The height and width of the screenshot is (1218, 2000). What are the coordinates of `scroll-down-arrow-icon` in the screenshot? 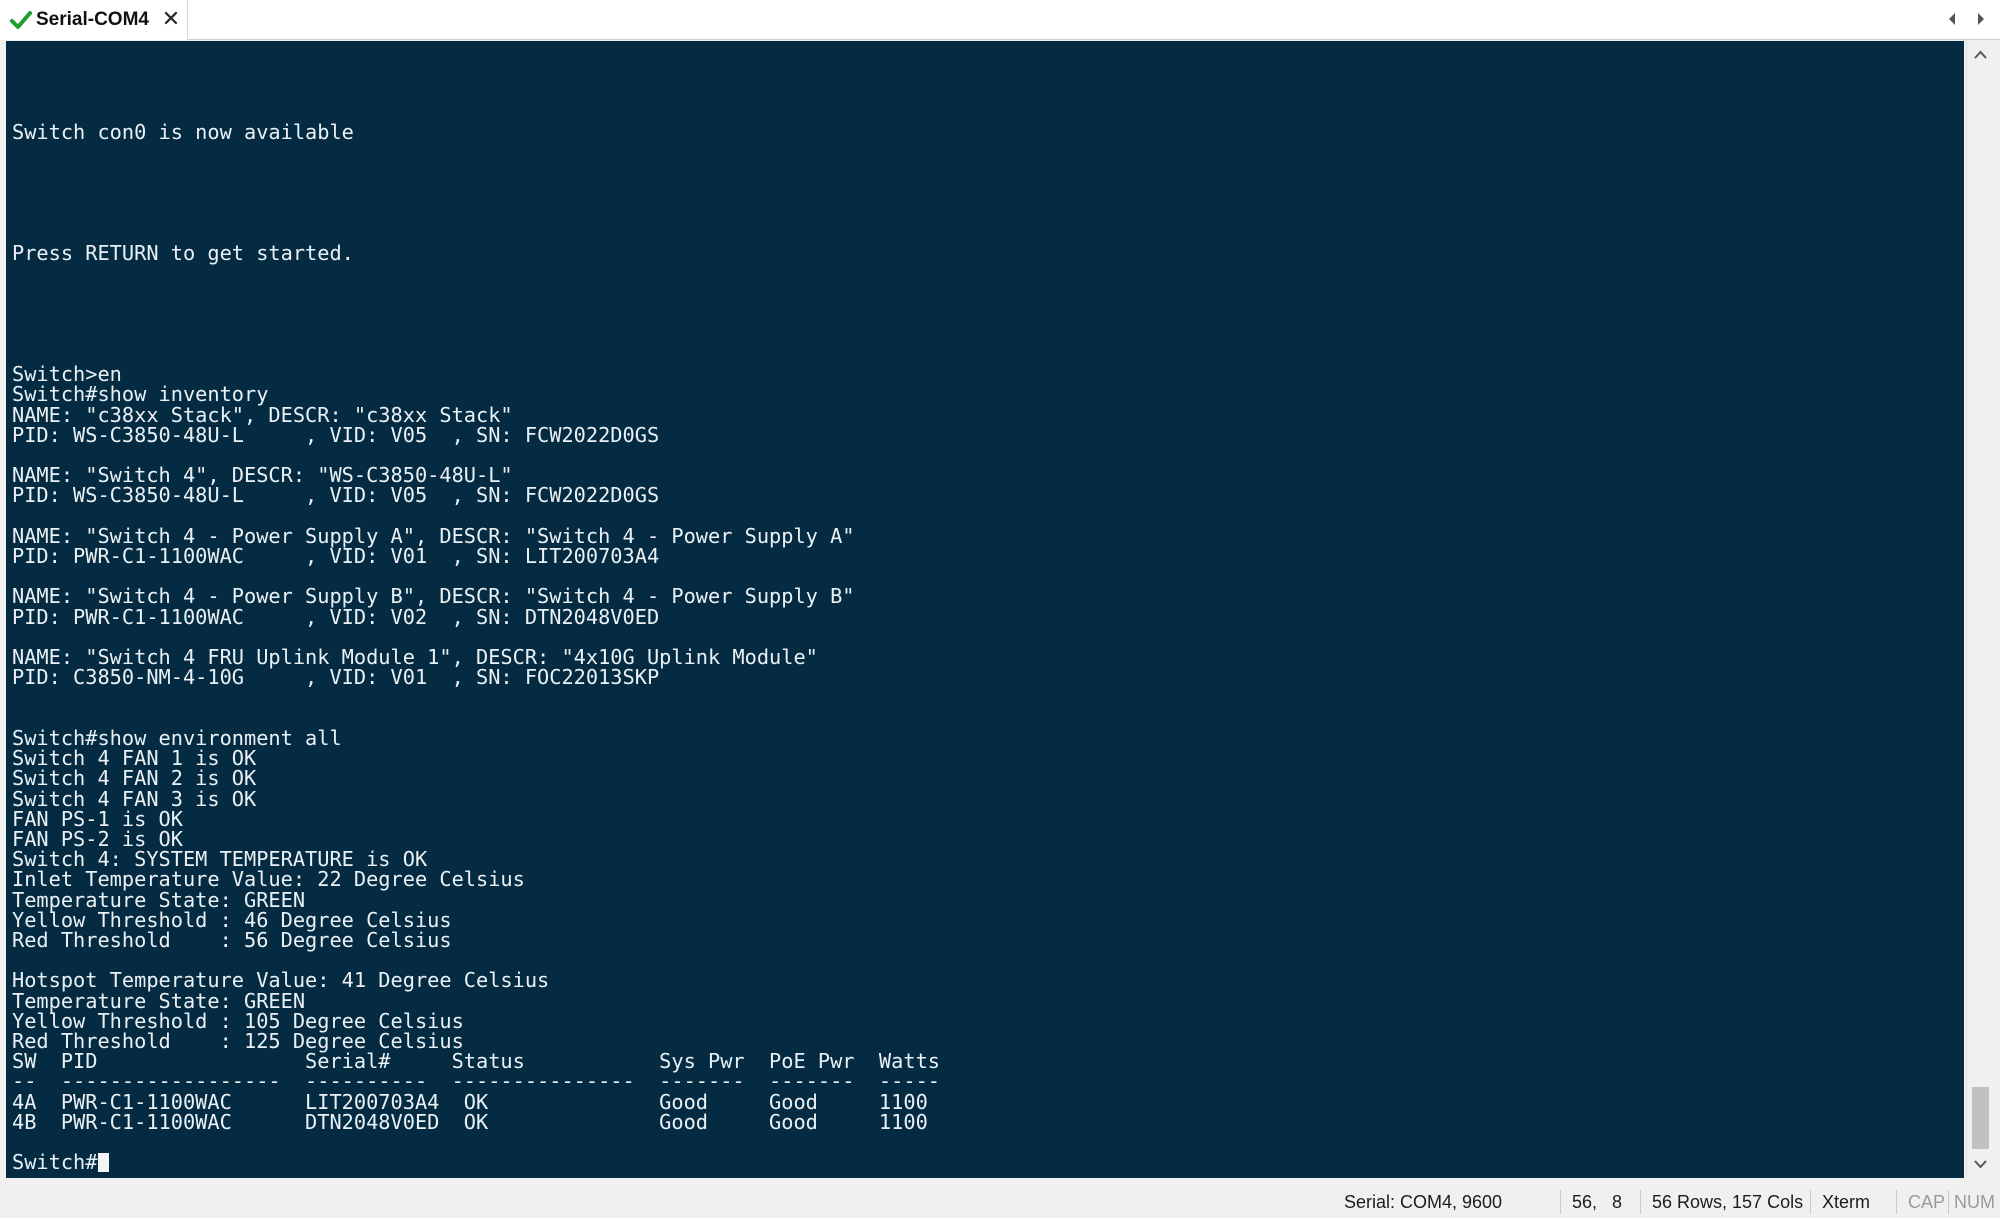 It's located at (1980, 1164).